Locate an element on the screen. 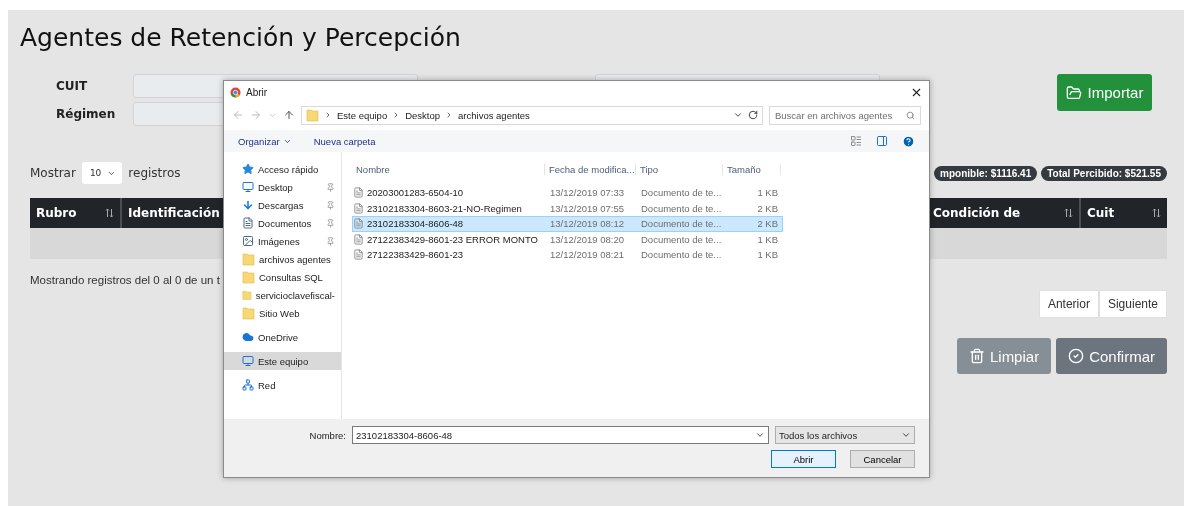 This screenshot has height=506, width=1184. show-label: Mostrar is located at coordinates (53, 173).